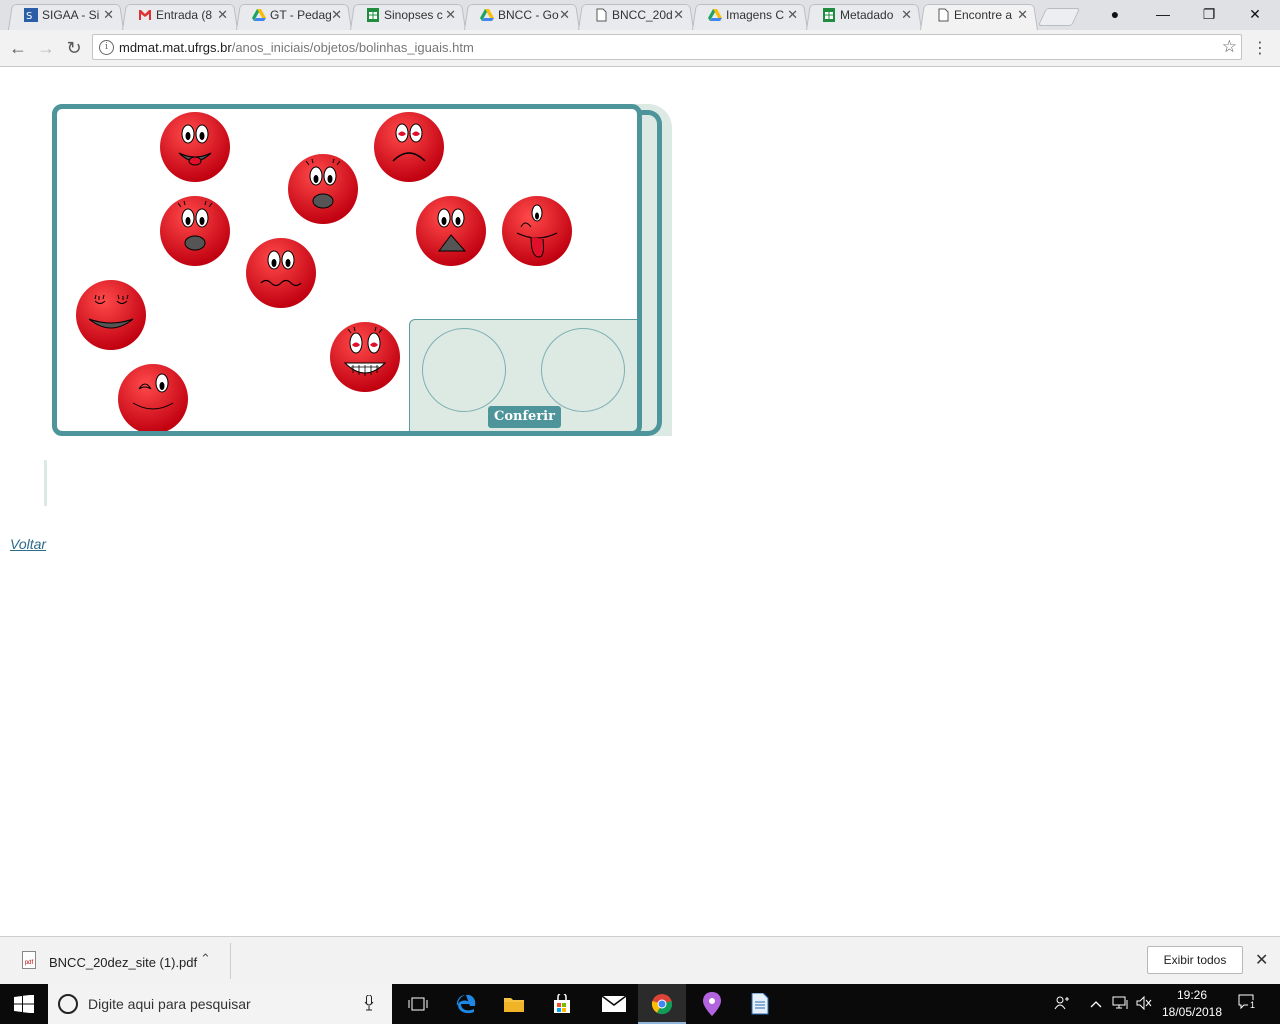 The image size is (1280, 1030). I want to click on notification-center-icon: 1, so click(1248, 1004).